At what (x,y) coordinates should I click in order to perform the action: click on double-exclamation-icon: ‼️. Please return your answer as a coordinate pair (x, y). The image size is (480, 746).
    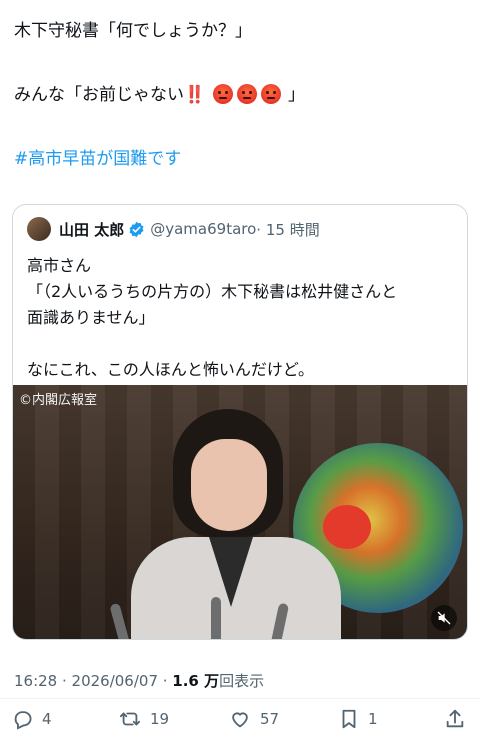
    Looking at the image, I should click on (195, 95).